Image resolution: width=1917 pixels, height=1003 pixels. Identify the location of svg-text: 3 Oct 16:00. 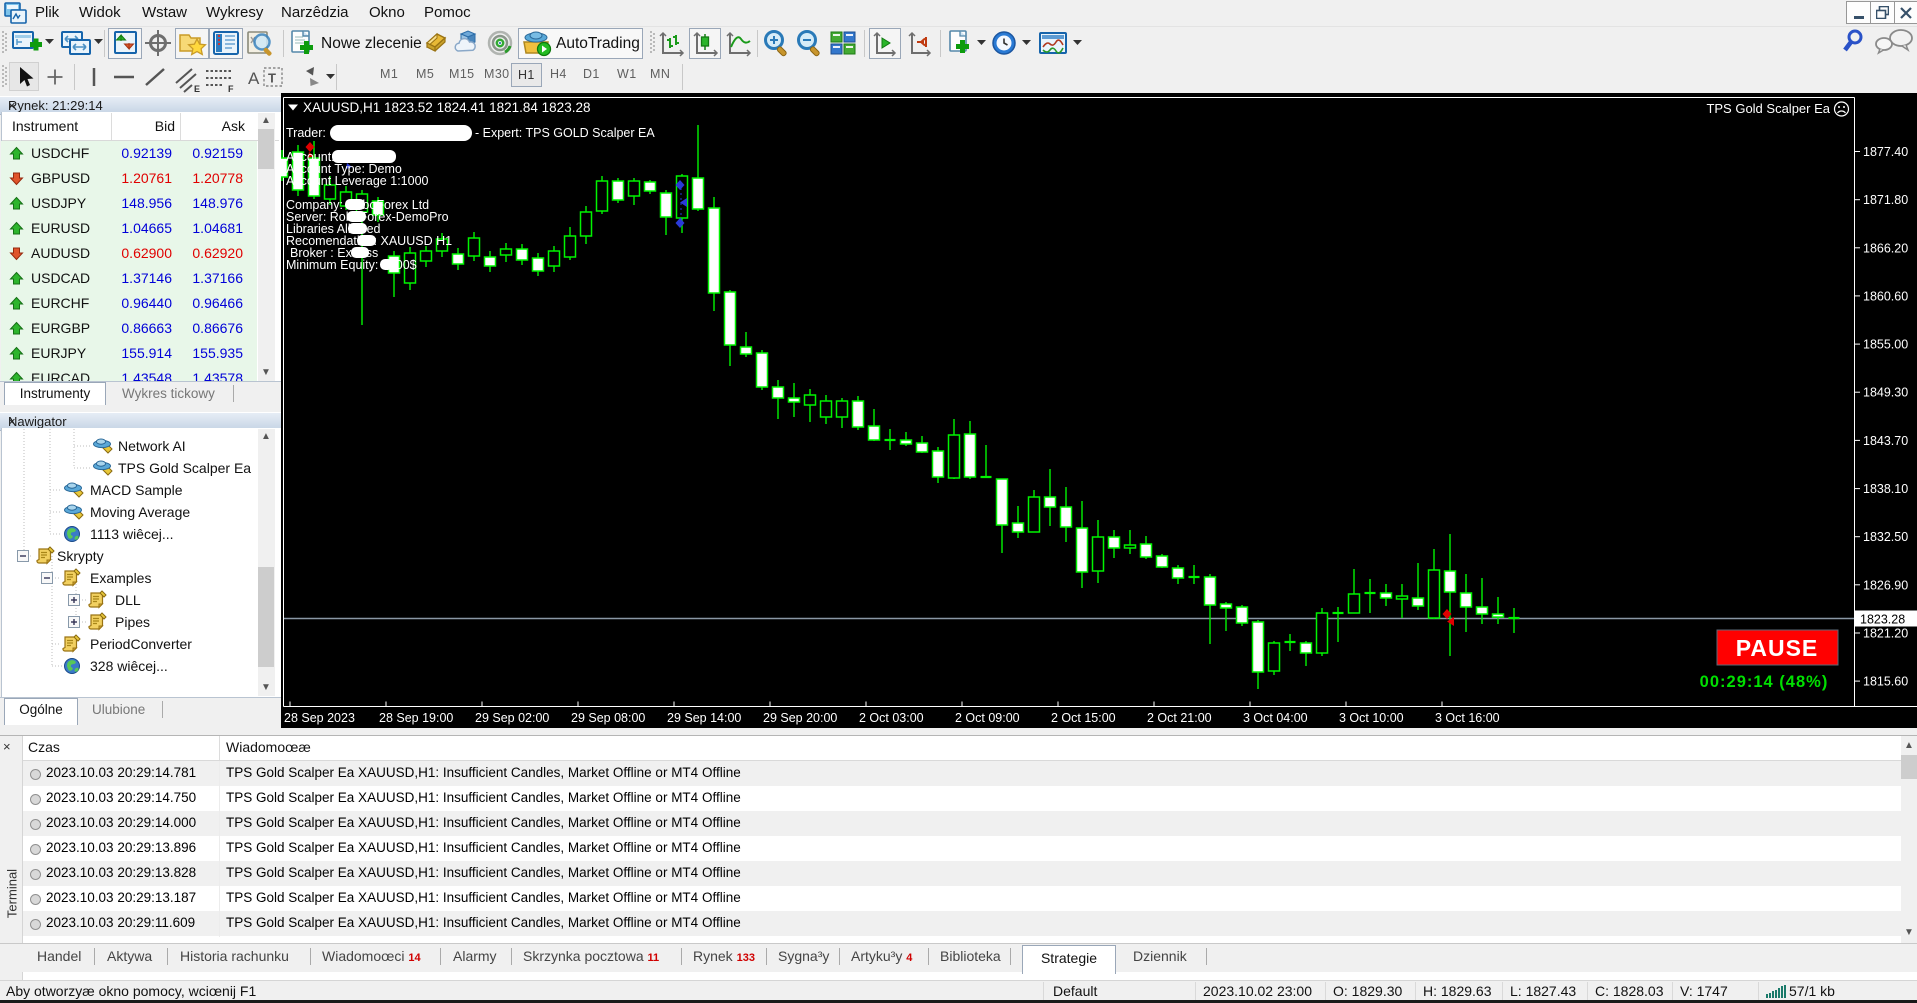
(1467, 718).